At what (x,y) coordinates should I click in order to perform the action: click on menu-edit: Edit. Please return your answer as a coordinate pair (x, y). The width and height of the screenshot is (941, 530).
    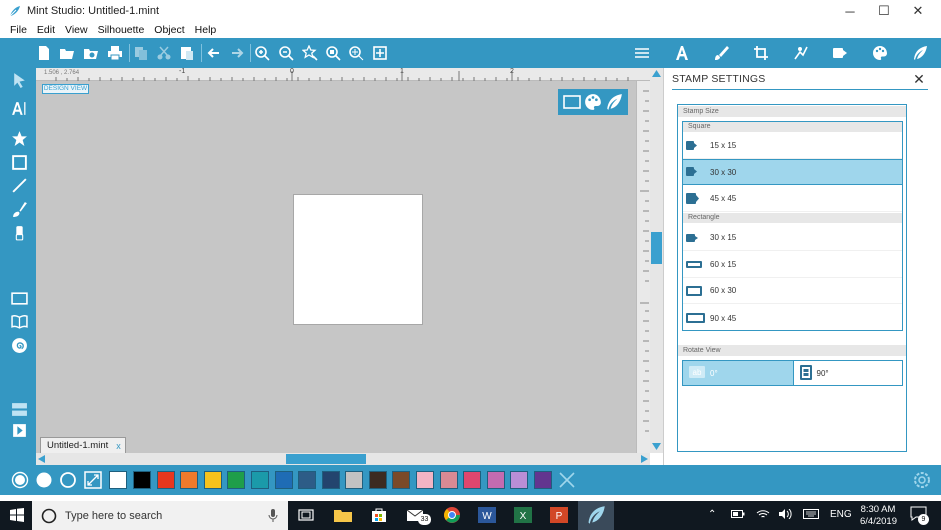
    Looking at the image, I should click on (46, 30).